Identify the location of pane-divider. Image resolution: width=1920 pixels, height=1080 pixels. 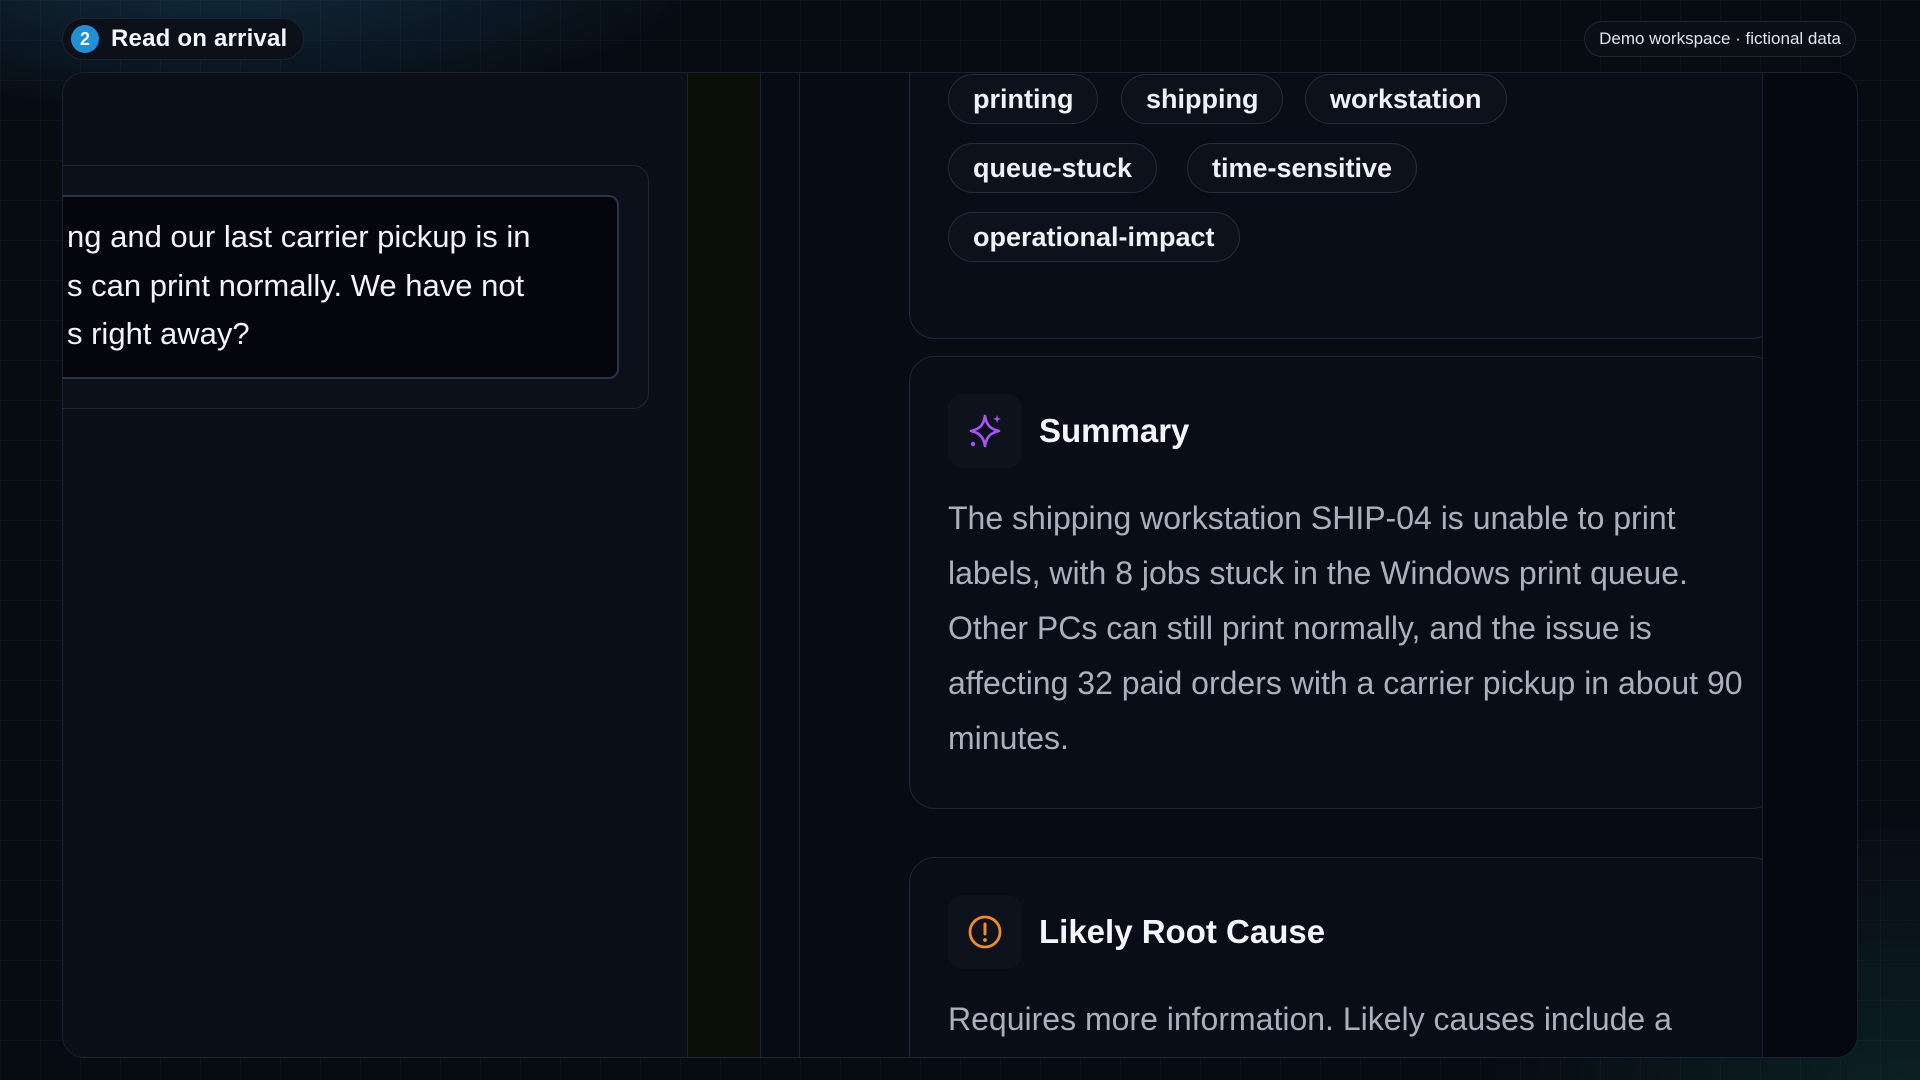
(724, 565).